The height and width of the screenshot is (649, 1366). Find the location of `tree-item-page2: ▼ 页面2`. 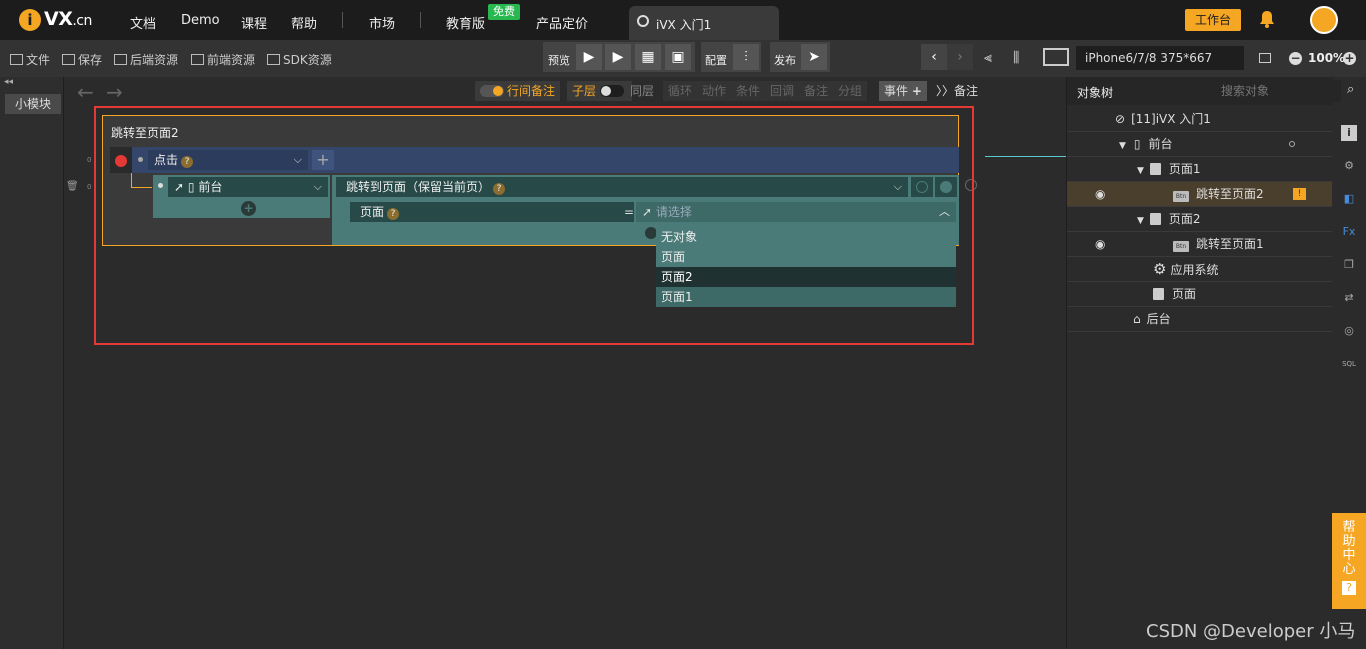

tree-item-page2: ▼ 页面2 is located at coordinates (1199, 219).